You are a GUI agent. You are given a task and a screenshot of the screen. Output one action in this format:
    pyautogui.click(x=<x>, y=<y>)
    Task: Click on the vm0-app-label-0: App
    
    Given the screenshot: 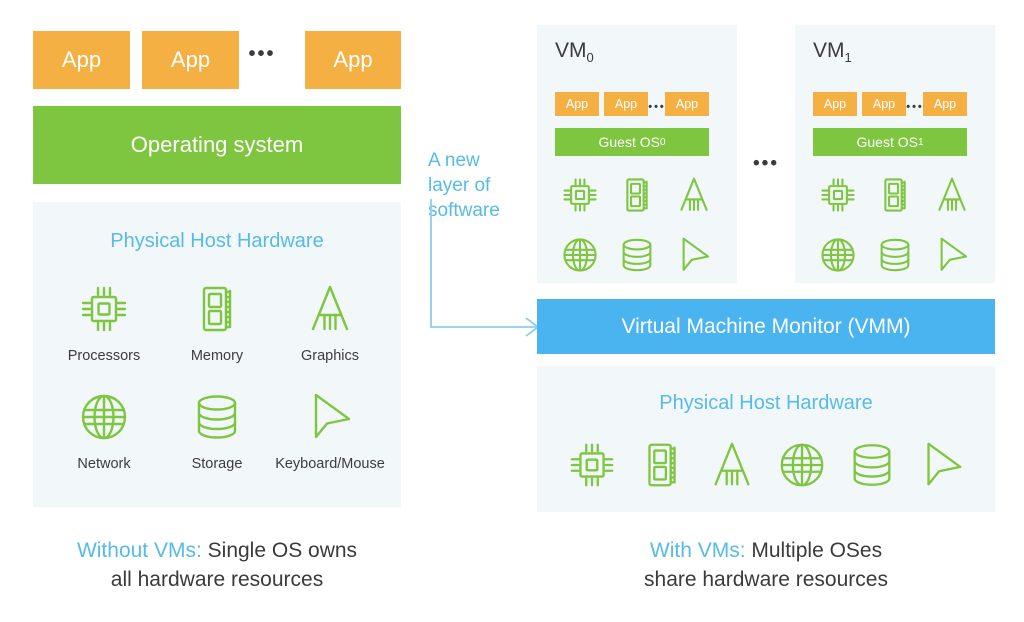 What is the action you would take?
    pyautogui.click(x=577, y=104)
    